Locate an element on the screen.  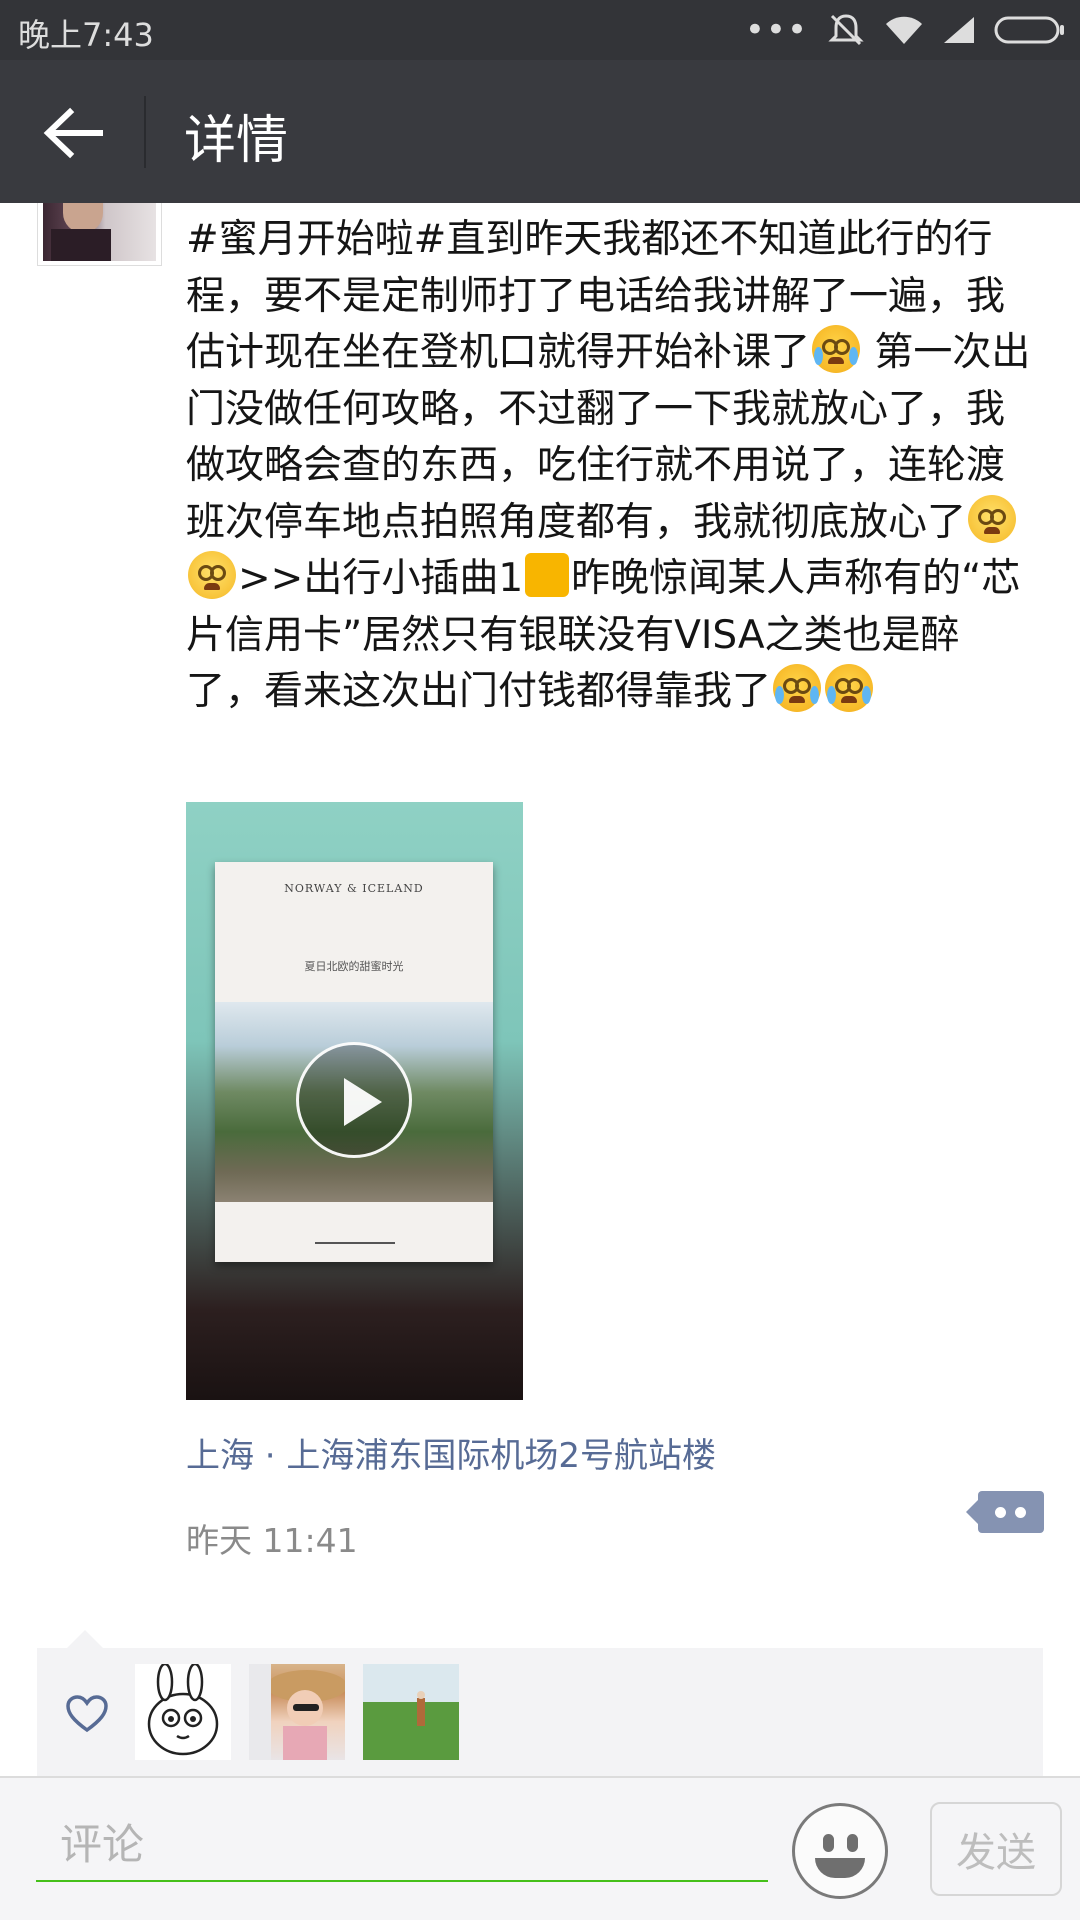
send-button: 发送 is located at coordinates (996, 1849).